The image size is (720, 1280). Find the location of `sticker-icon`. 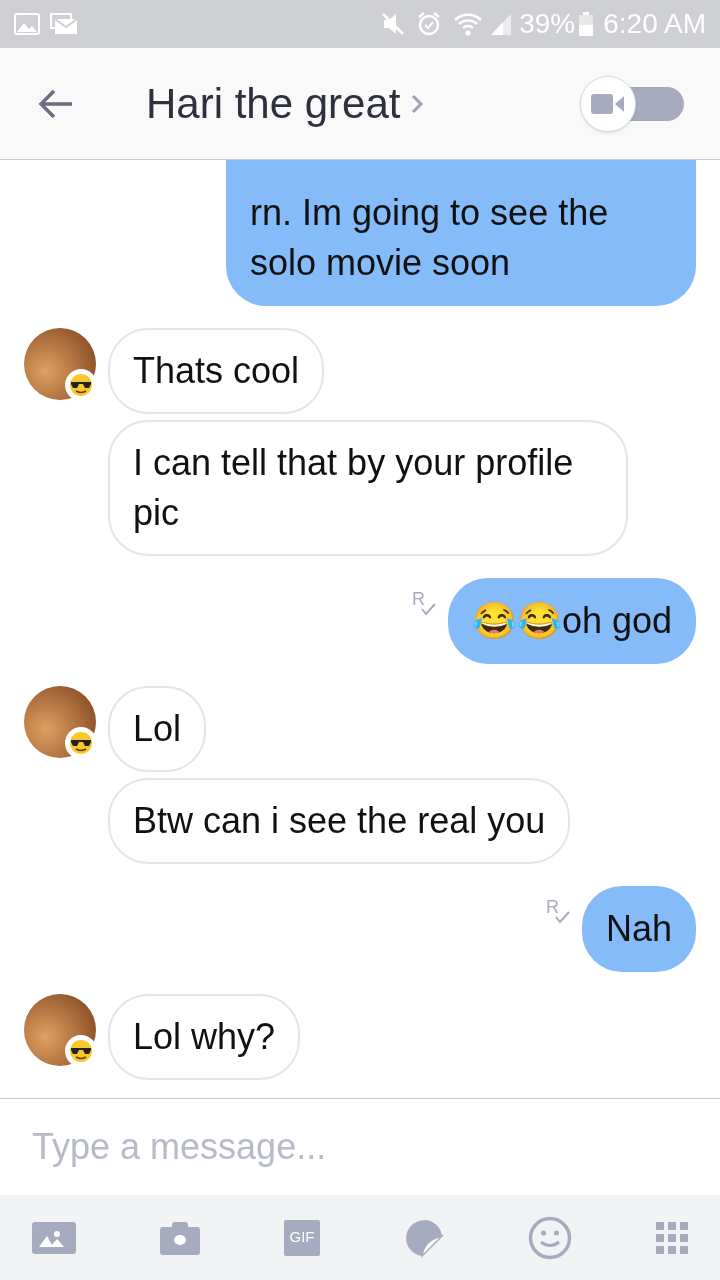

sticker-icon is located at coordinates (424, 1237).